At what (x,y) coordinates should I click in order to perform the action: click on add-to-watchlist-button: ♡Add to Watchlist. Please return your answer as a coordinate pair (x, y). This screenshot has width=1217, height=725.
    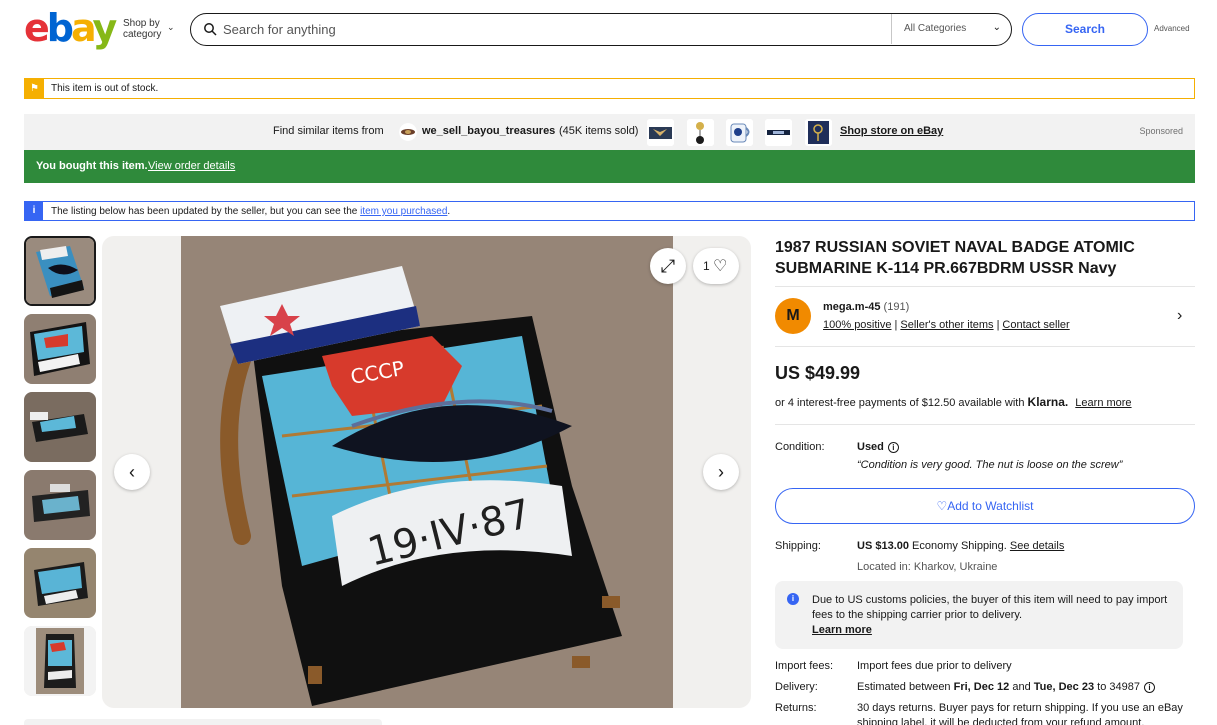
    Looking at the image, I should click on (985, 506).